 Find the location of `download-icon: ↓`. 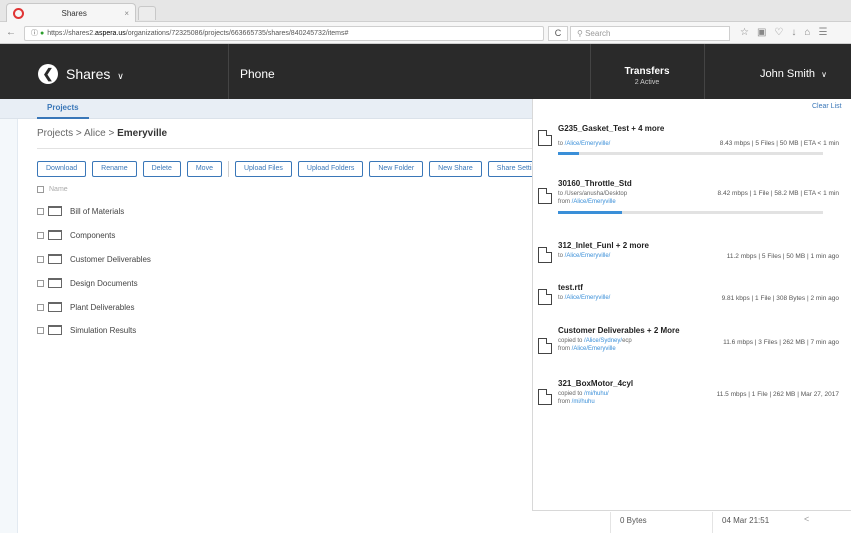

download-icon: ↓ is located at coordinates (793, 32).